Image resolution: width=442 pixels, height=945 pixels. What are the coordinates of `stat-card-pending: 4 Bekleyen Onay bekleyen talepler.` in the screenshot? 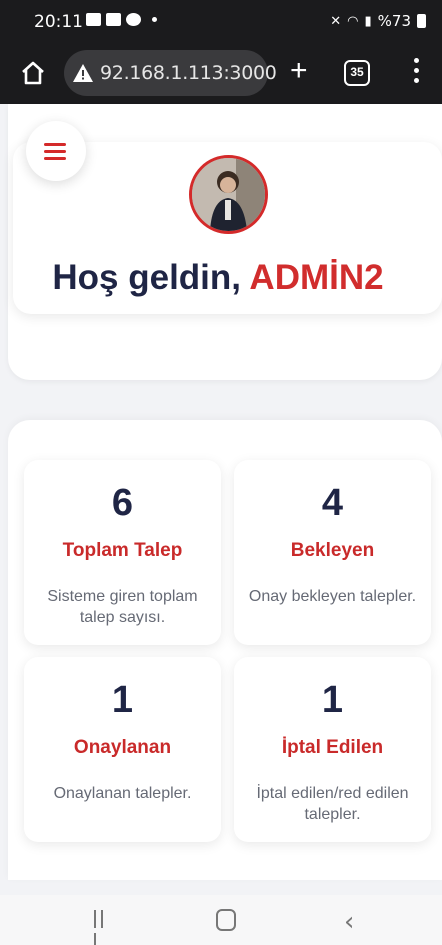 It's located at (332, 552).